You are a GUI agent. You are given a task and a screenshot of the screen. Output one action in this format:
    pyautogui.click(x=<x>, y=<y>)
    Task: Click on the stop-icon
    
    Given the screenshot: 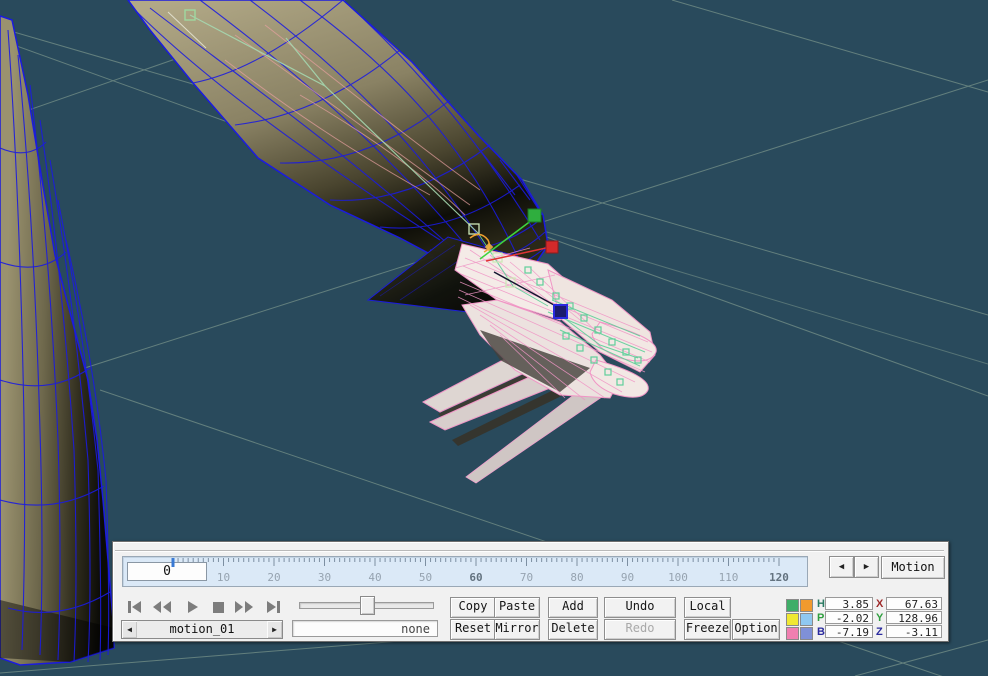 What is the action you would take?
    pyautogui.click(x=219, y=607)
    